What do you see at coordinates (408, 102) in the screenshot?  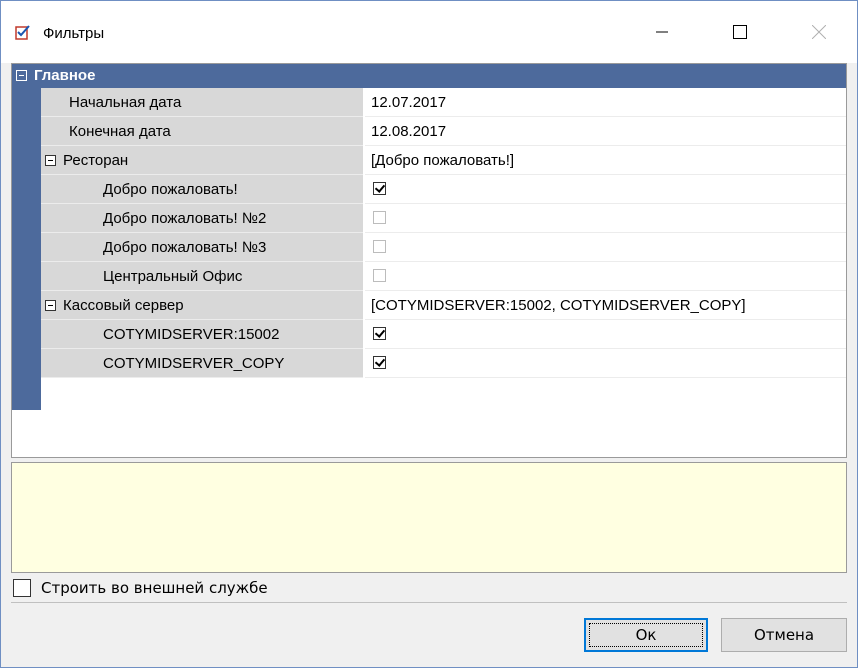 I see `property-value: 12.07.2017` at bounding box center [408, 102].